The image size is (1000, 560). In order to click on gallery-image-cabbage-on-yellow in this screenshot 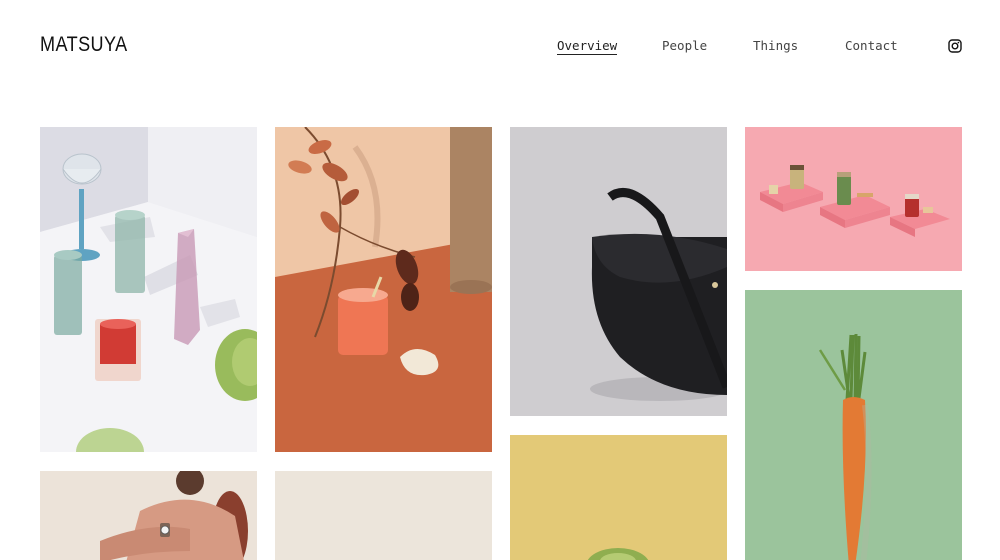, I will do `click(618, 497)`.